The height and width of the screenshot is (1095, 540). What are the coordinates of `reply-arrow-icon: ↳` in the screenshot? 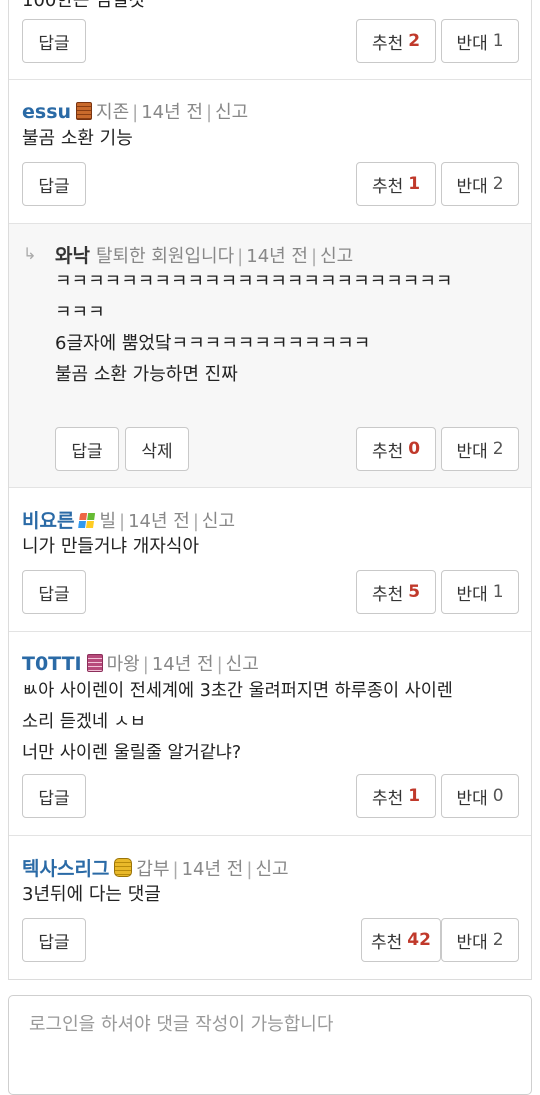 It's located at (30, 253).